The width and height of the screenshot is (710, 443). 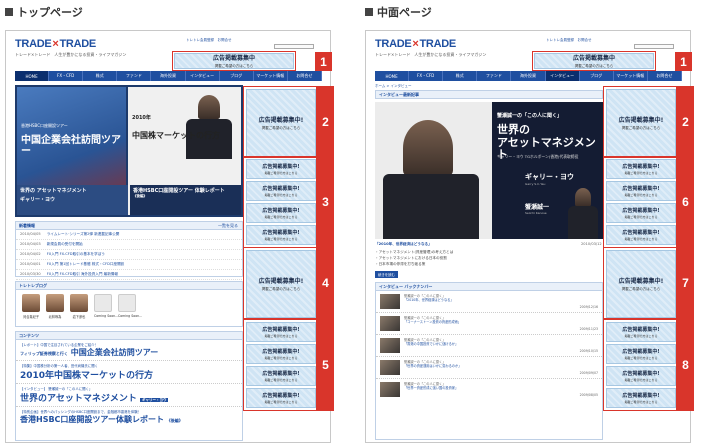 I want to click on section-title-middle: 中面ページ, so click(x=398, y=12).